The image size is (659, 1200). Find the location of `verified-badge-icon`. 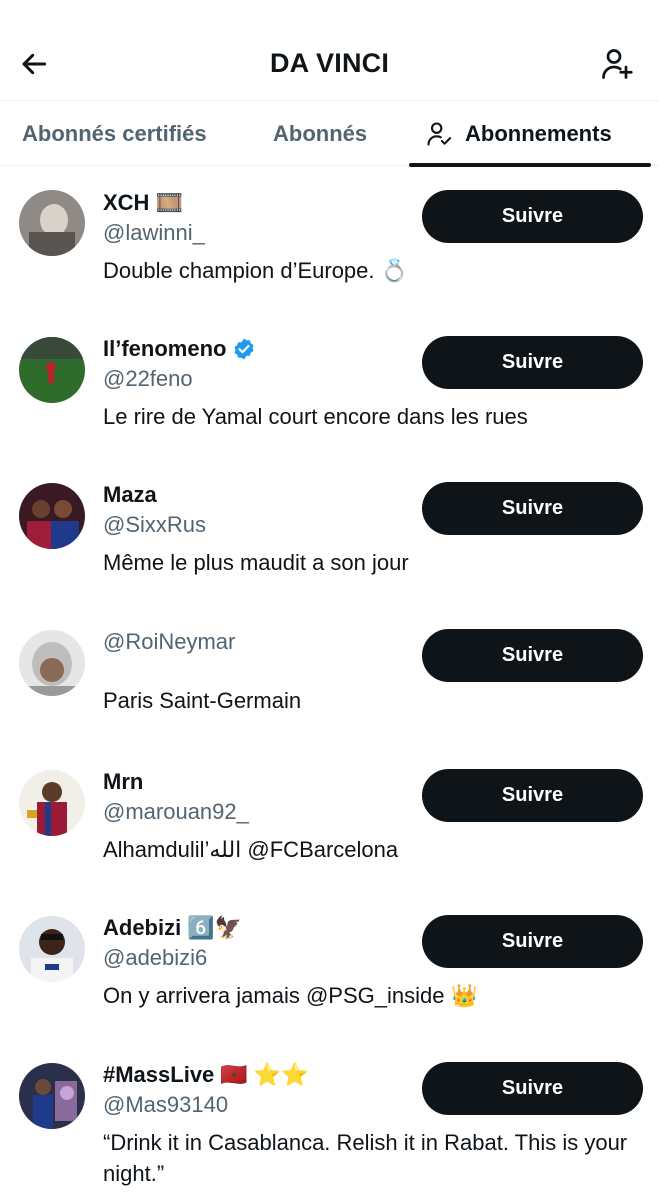

verified-badge-icon is located at coordinates (244, 349).